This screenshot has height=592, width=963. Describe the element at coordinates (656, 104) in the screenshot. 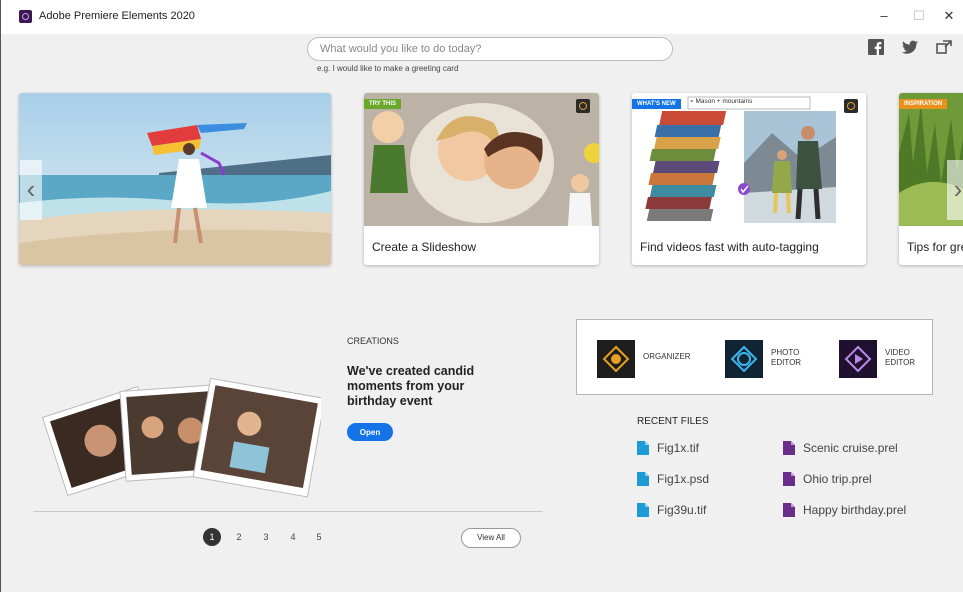

I see `whats-new-badge: WHAT'S NEW` at that location.